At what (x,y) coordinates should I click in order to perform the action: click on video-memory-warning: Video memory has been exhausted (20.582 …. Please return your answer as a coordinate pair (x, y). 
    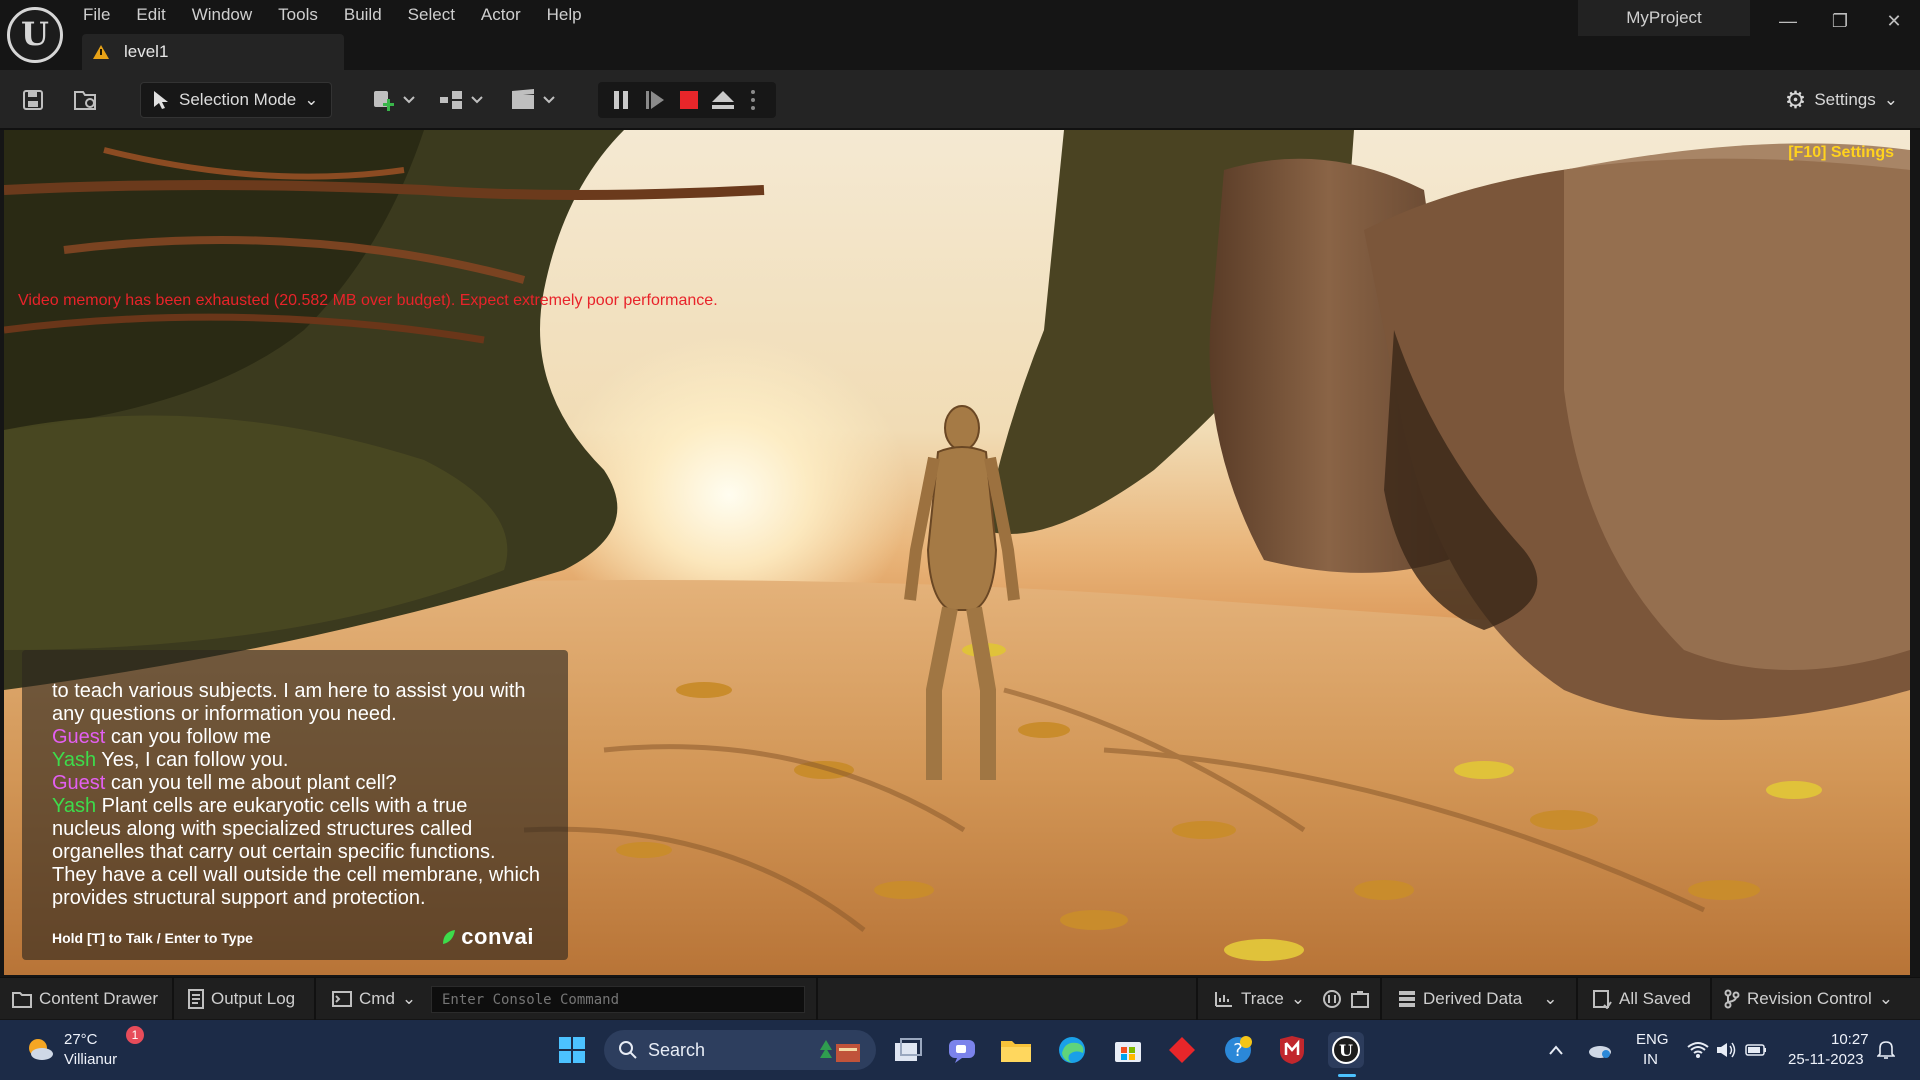
    Looking at the image, I should click on (368, 300).